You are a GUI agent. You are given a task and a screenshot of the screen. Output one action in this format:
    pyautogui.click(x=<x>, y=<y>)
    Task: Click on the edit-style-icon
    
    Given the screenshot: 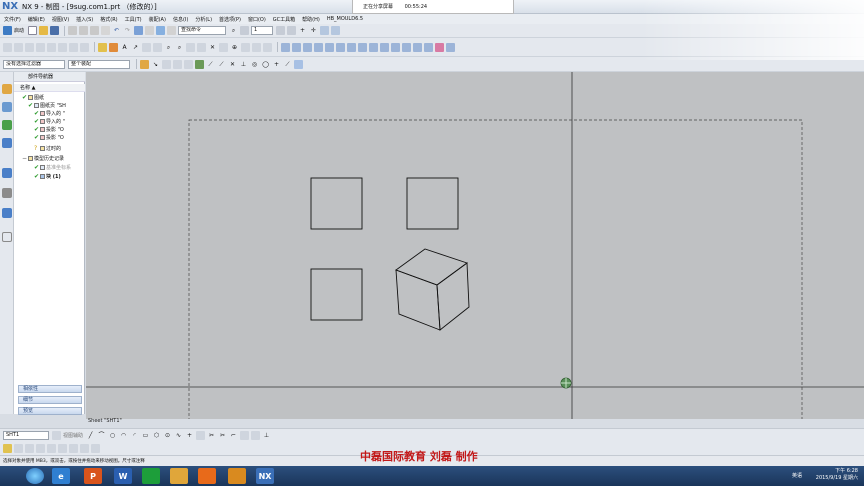 What is the action you would take?
    pyautogui.click(x=62, y=448)
    